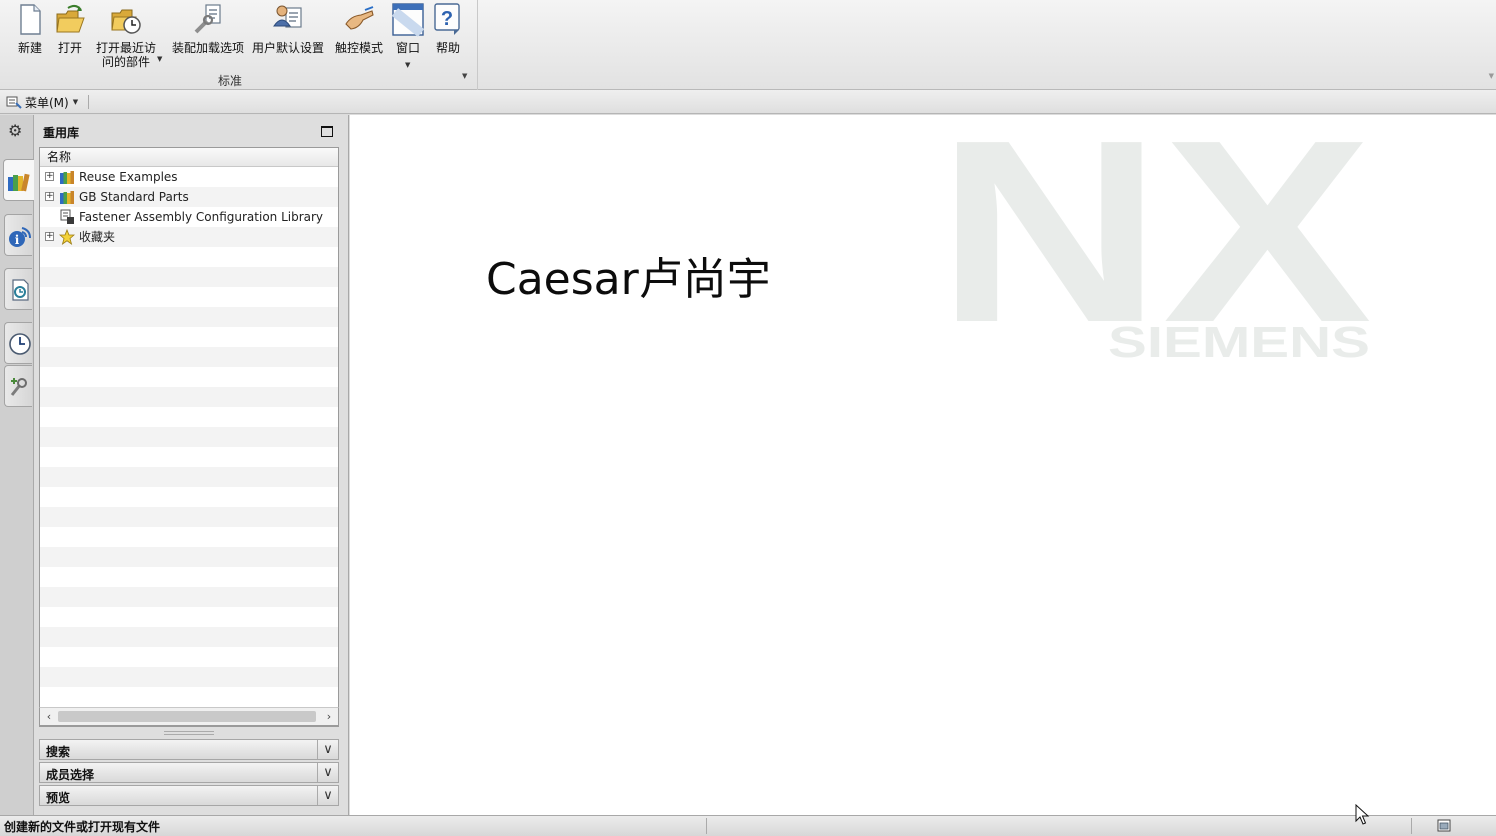 The height and width of the screenshot is (836, 1496). Describe the element at coordinates (189, 177) in the screenshot. I see `tree-item-reuse-examples: + Reuse Examples` at that location.